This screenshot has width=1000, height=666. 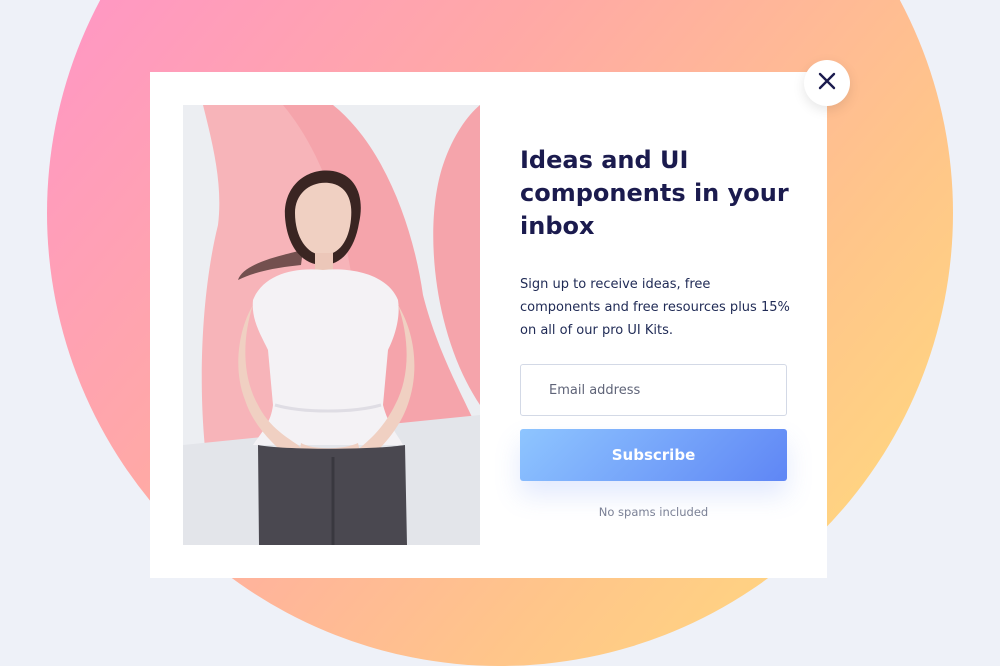 I want to click on subscribe-button: Subscribe, so click(x=653, y=455).